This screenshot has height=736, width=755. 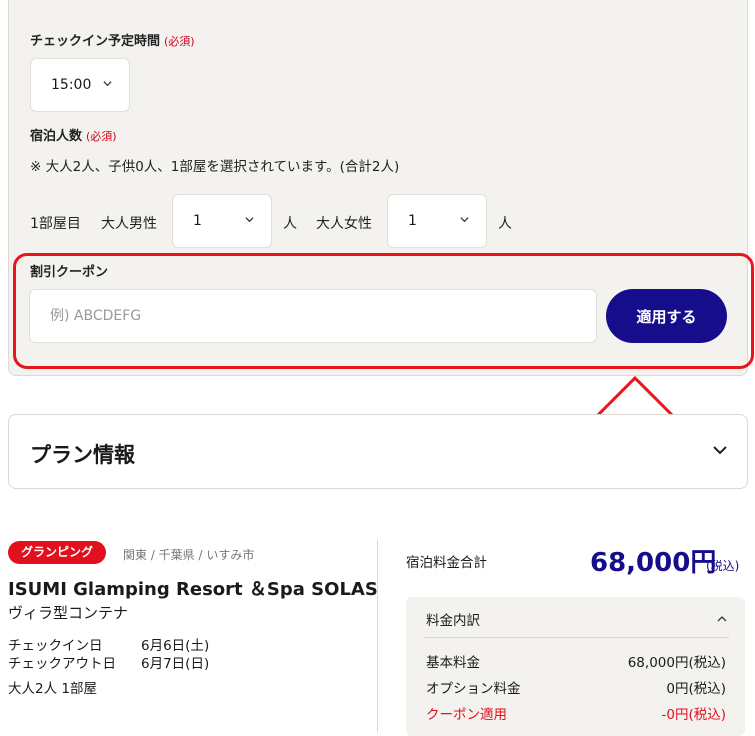 What do you see at coordinates (446, 563) in the screenshot?
I see `total-price-label: 宿泊料金合計` at bounding box center [446, 563].